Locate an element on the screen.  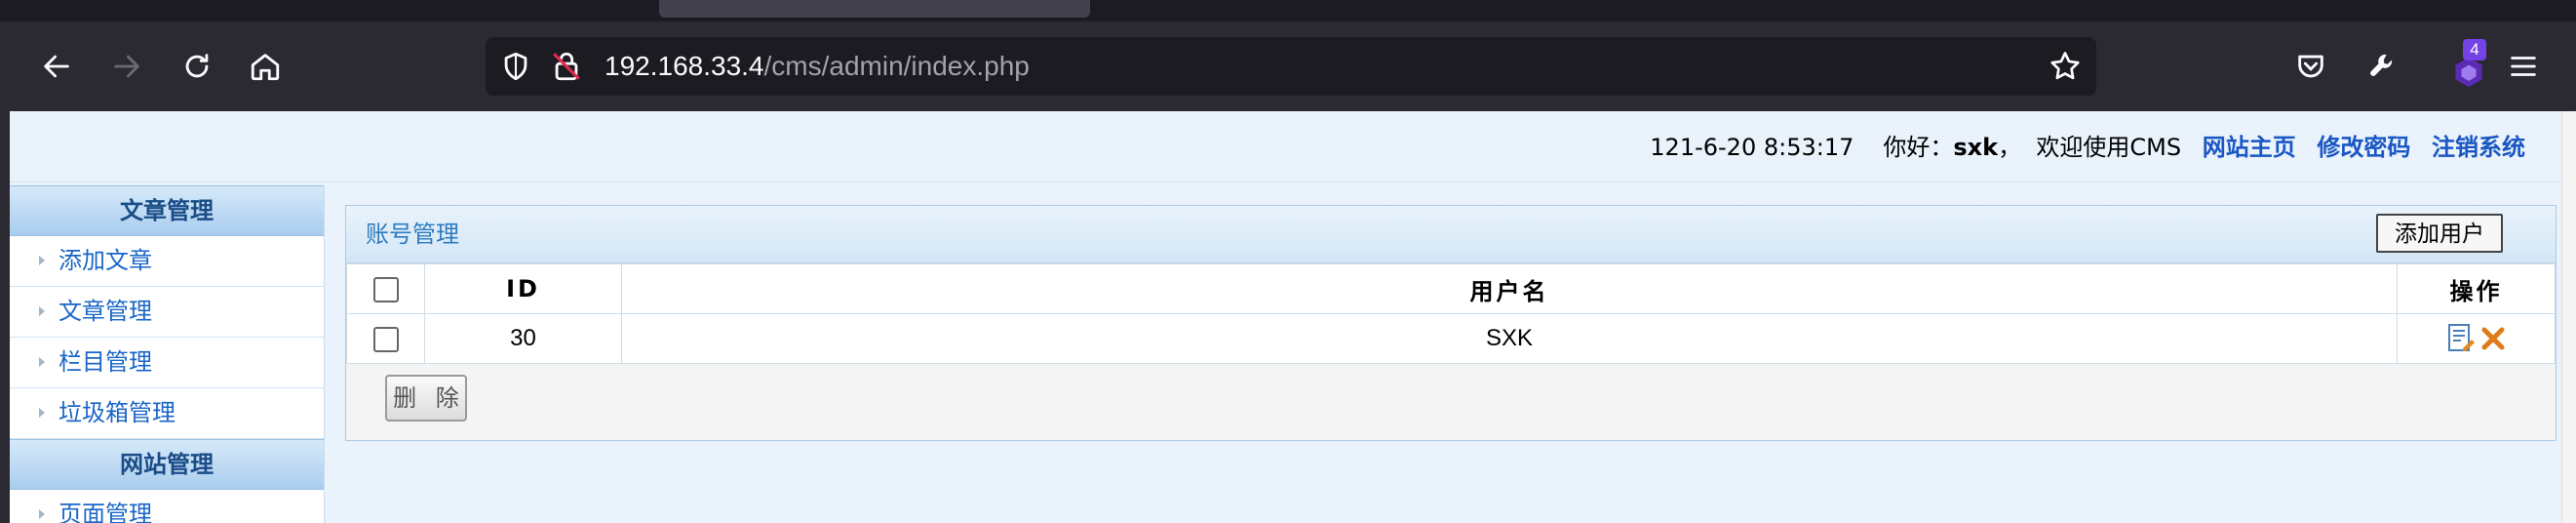
sidebar-item-label: 栏目管理 is located at coordinates (105, 362).